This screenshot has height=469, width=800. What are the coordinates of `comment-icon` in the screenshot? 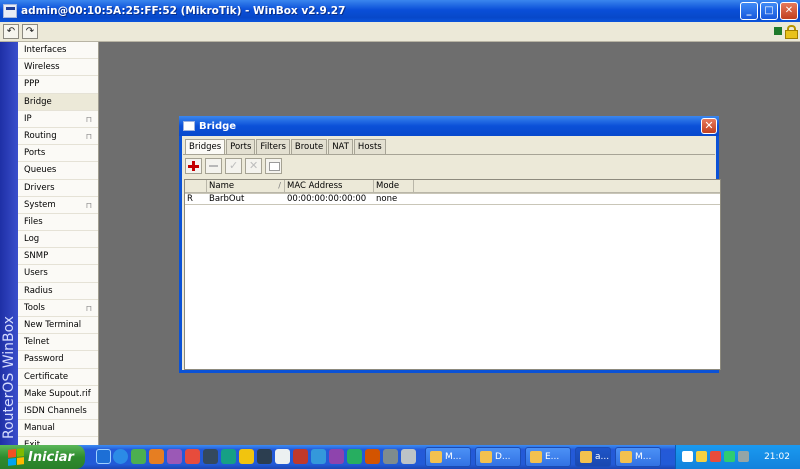 It's located at (273, 166).